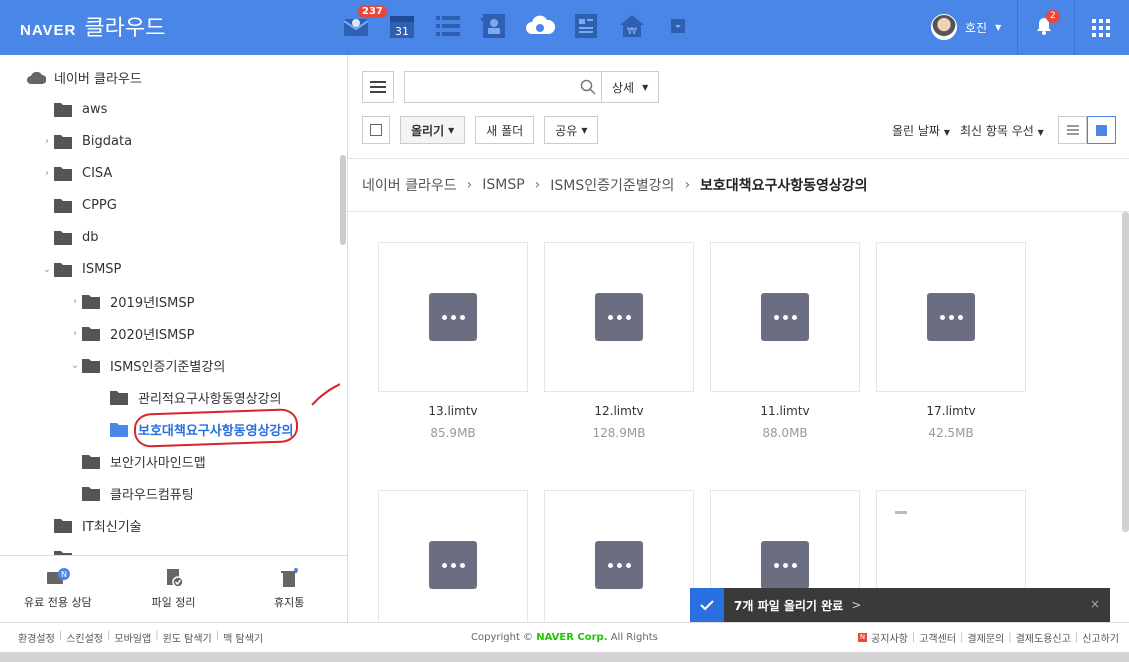  Describe the element at coordinates (1100, 637) in the screenshot. I see `footer-link: 신고하기` at that location.